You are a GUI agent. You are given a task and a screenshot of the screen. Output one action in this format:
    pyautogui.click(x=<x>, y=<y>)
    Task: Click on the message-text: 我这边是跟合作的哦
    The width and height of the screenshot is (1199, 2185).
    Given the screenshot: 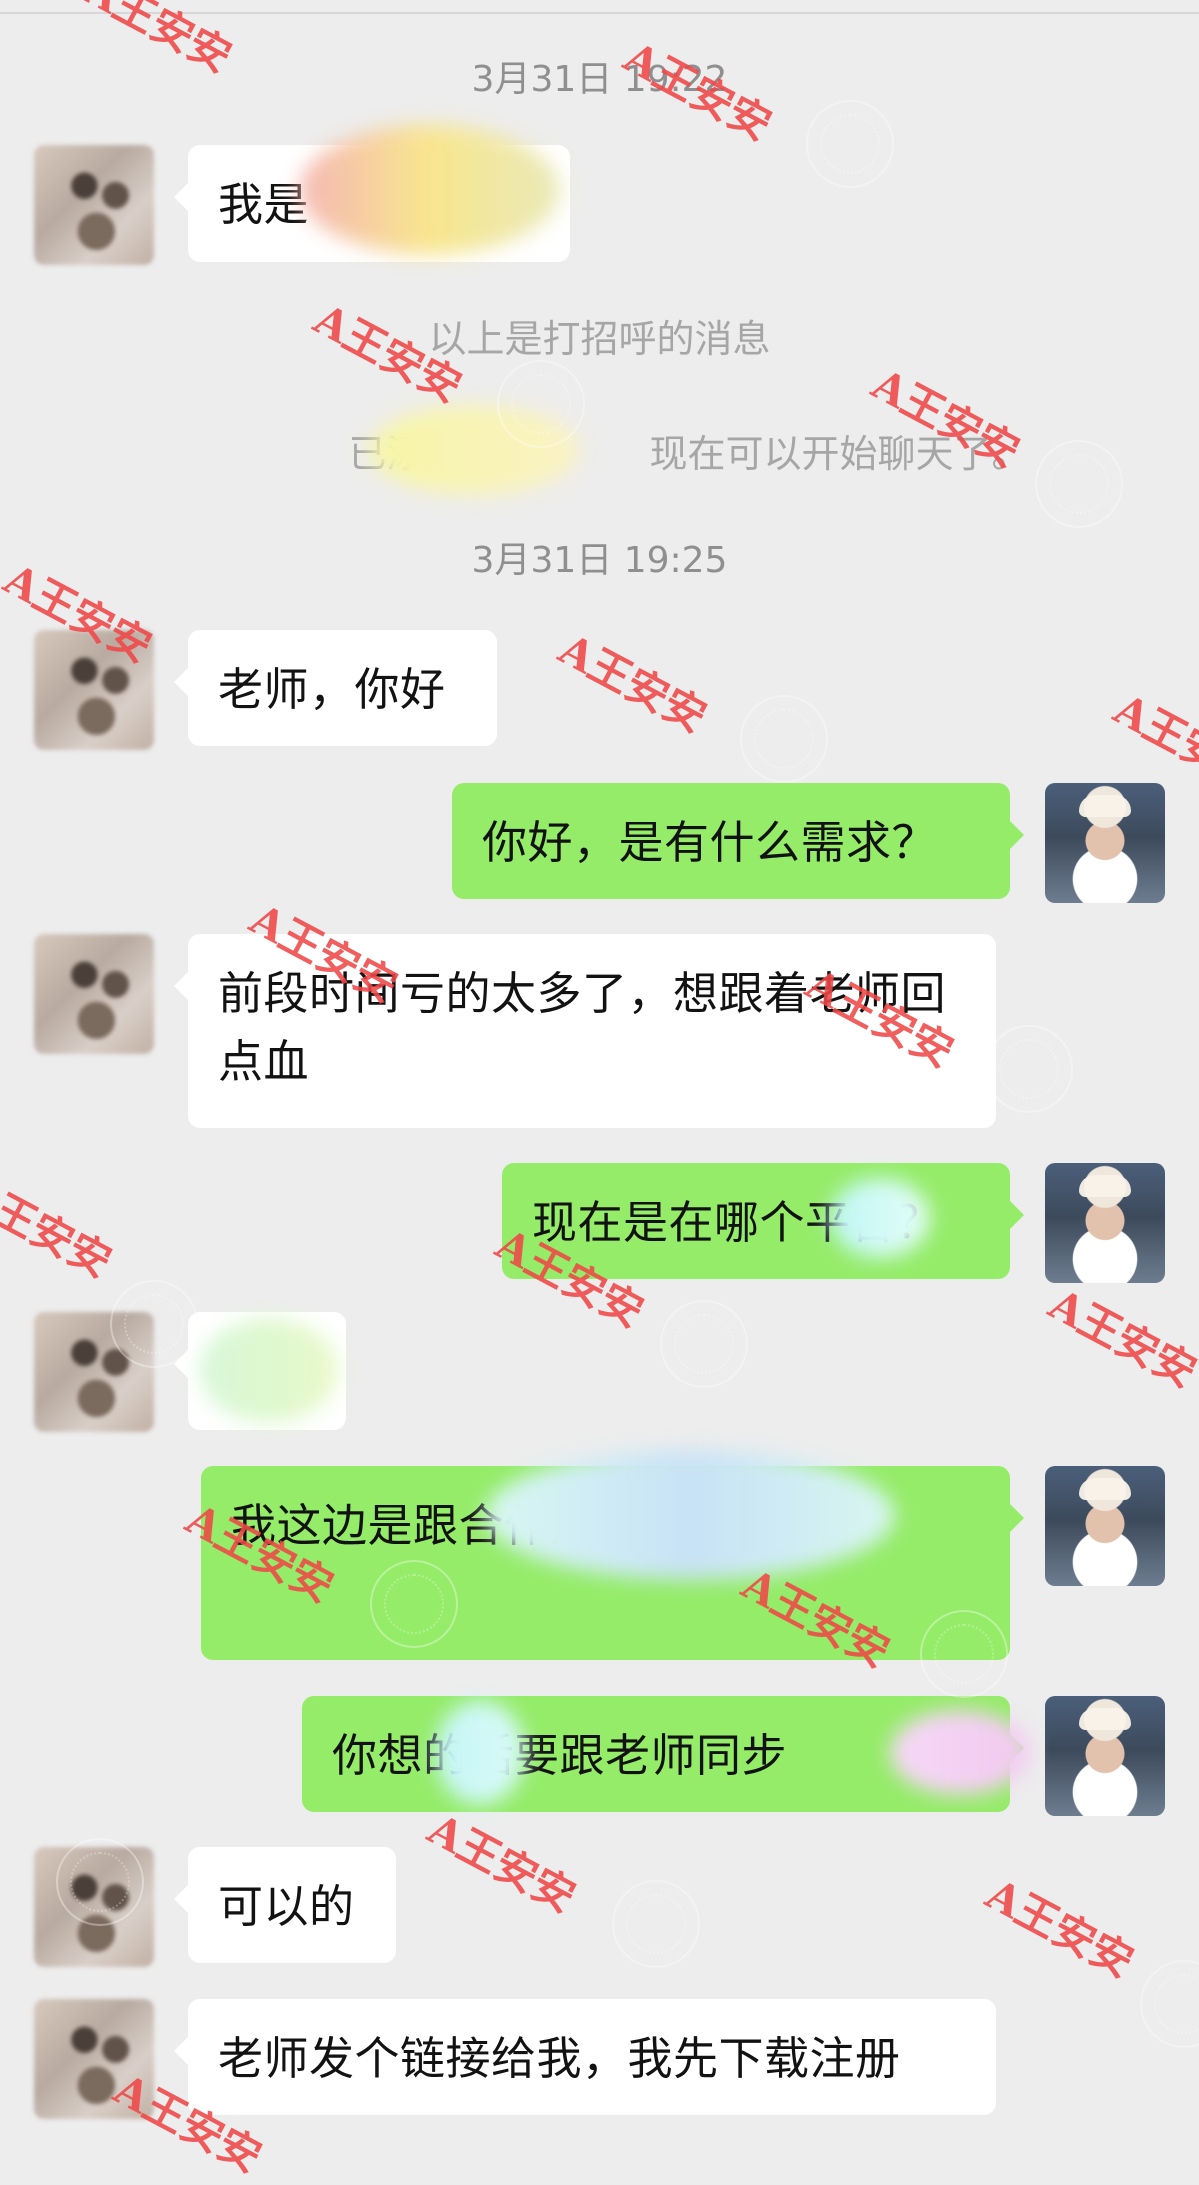 What is the action you would take?
    pyautogui.click(x=436, y=1525)
    